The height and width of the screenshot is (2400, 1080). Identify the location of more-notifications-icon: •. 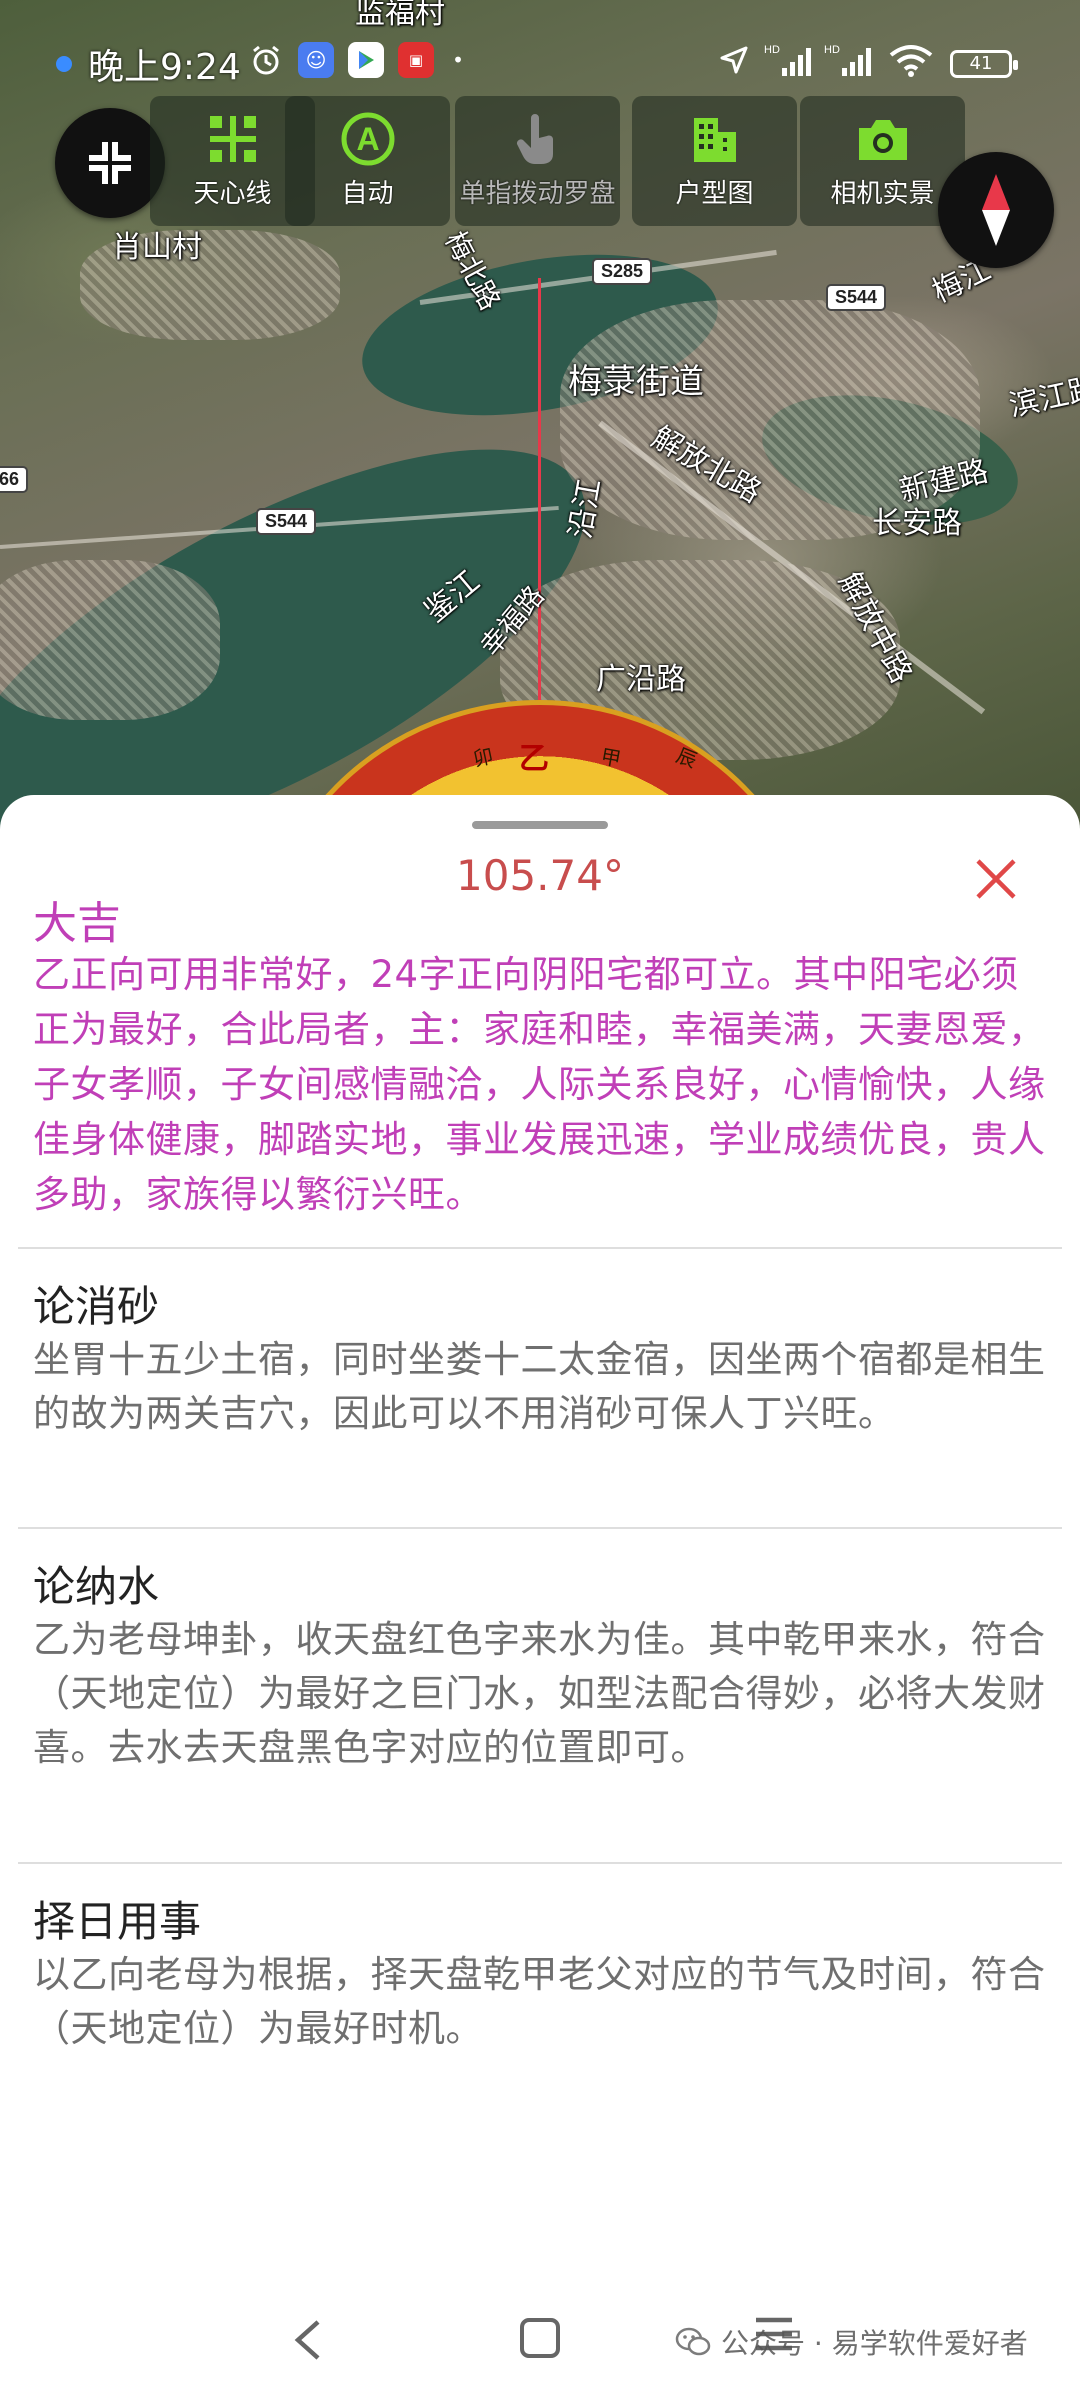
(458, 60).